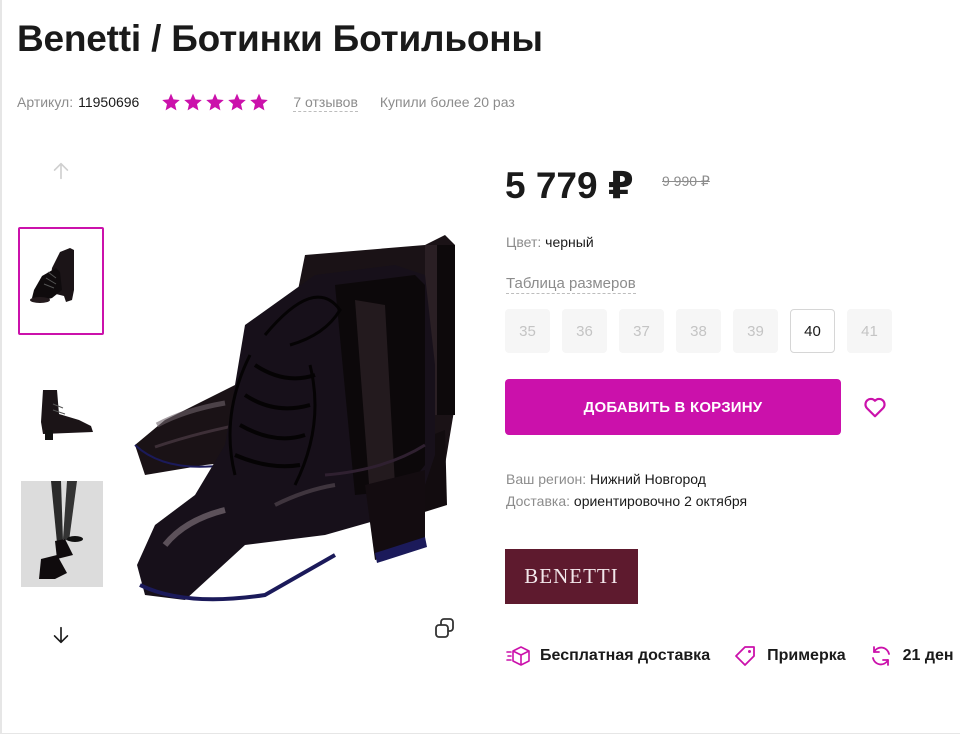 This screenshot has width=960, height=734. I want to click on reviews-link: 7 отзывов, so click(325, 102).